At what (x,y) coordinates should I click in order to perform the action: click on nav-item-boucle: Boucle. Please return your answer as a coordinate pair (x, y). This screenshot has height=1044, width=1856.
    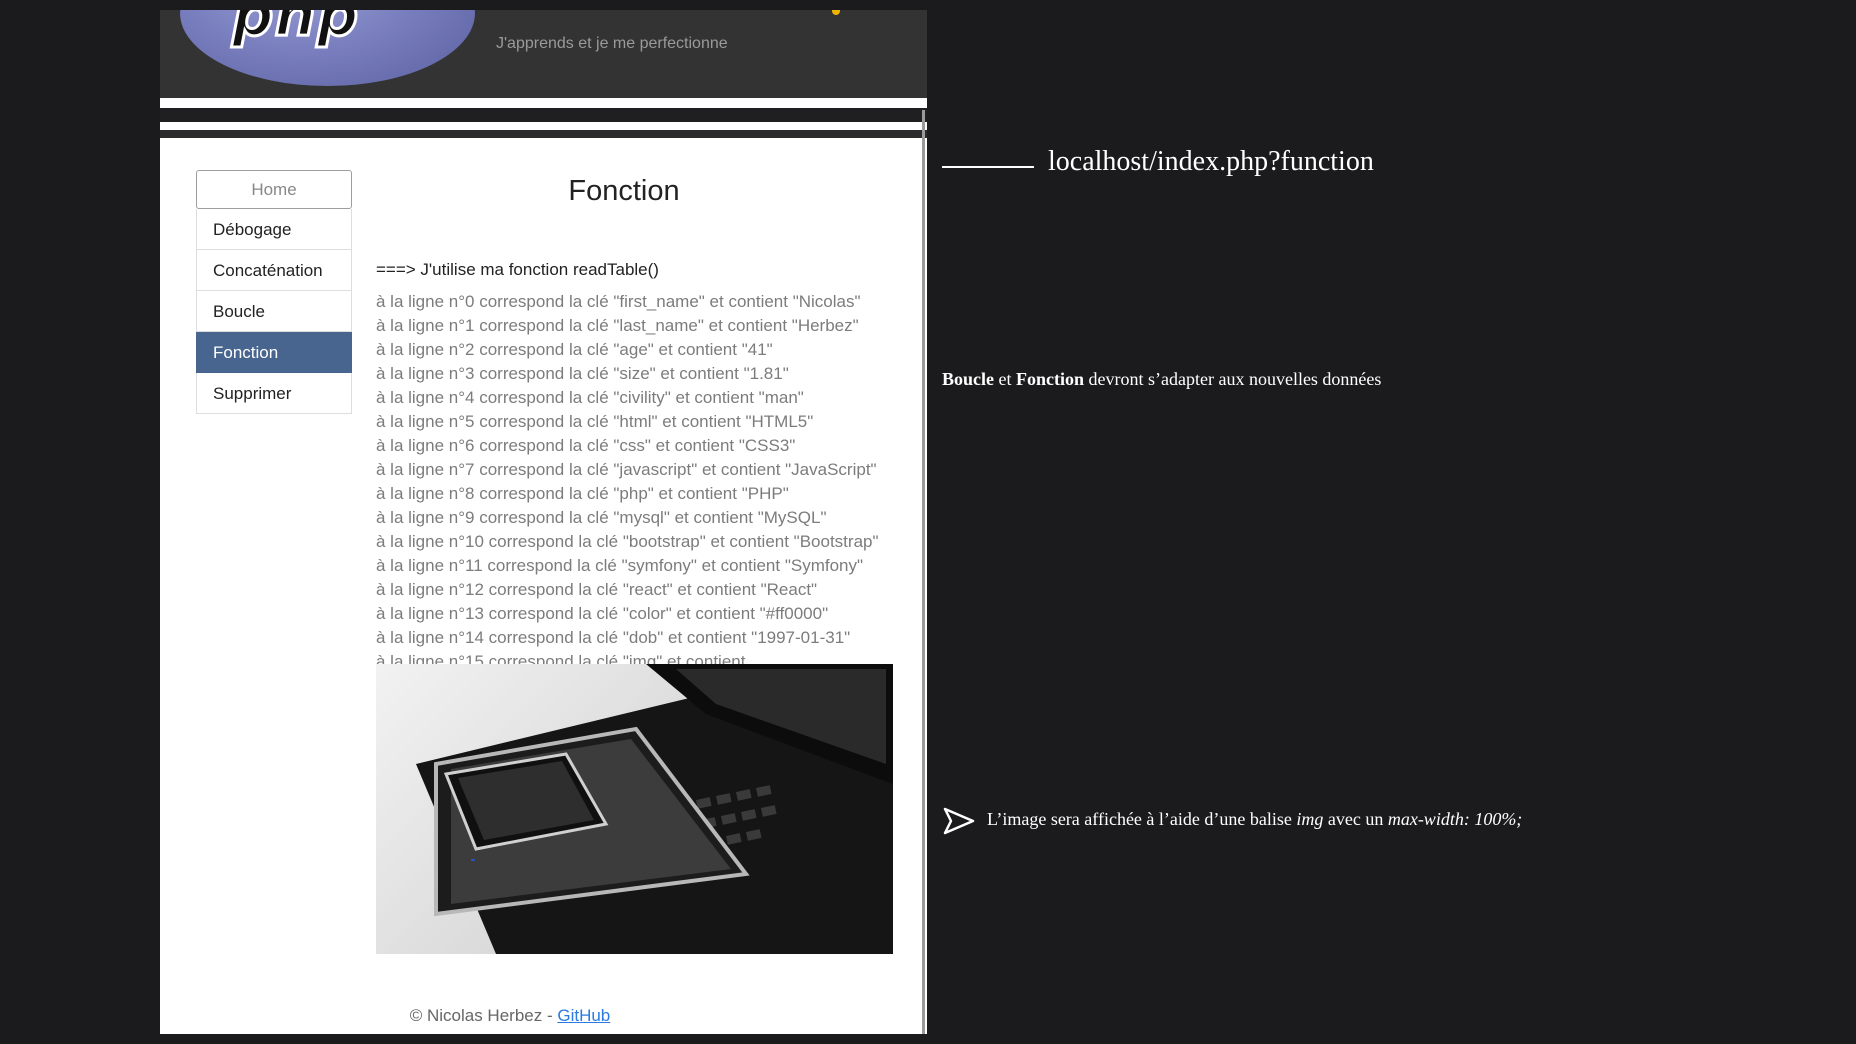
    Looking at the image, I should click on (274, 311).